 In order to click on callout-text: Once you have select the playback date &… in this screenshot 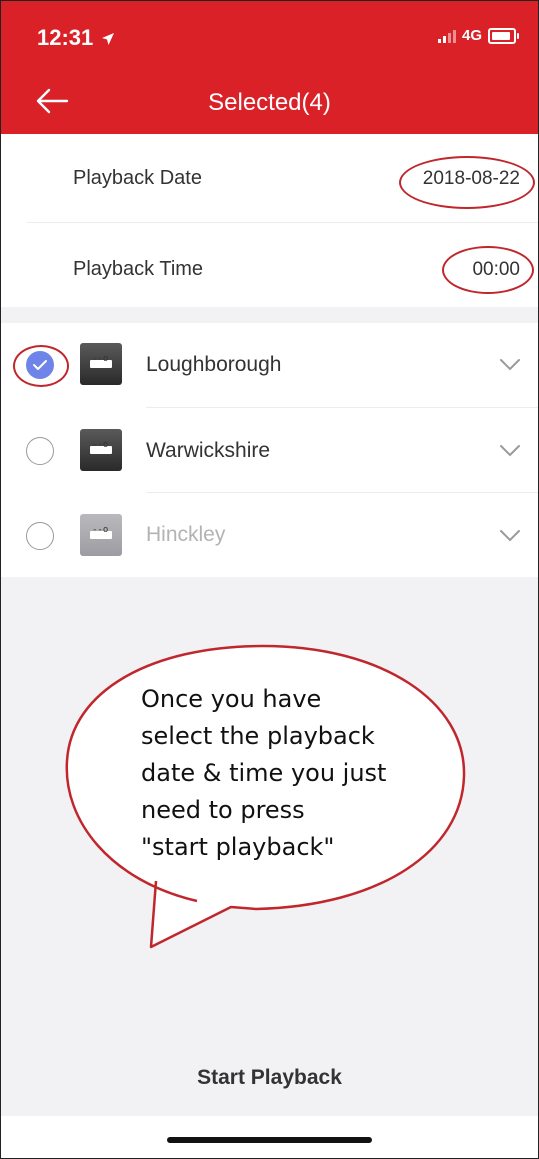, I will do `click(301, 773)`.